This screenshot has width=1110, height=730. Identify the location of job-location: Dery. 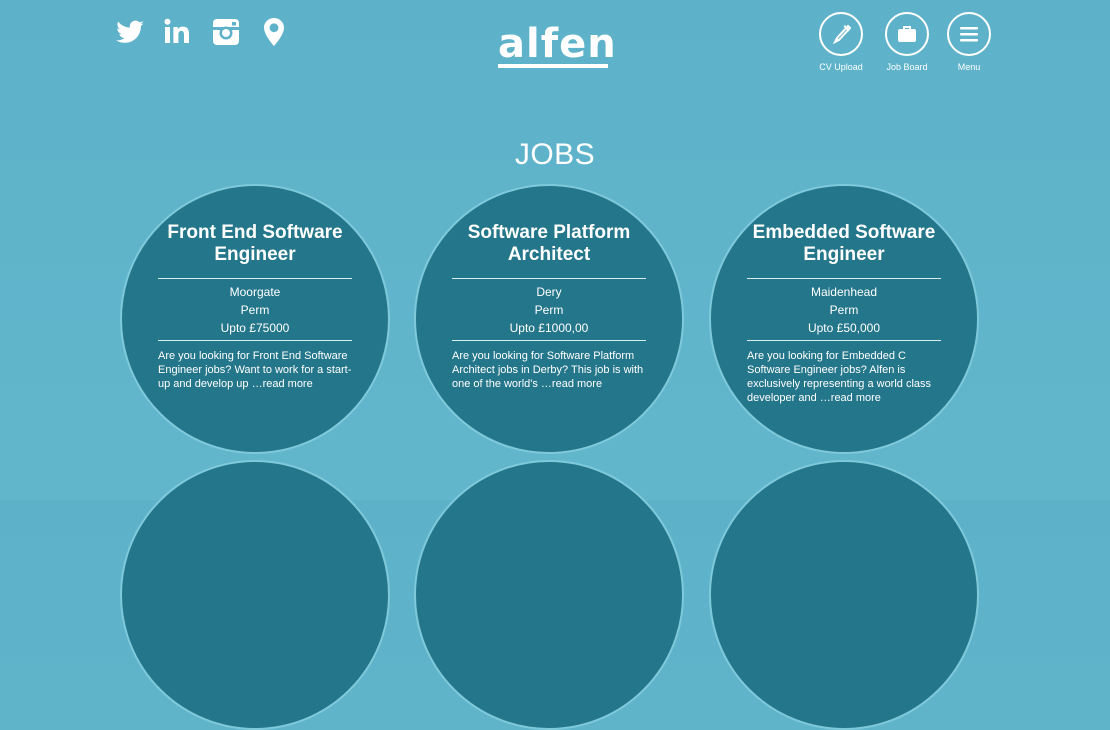
(549, 292).